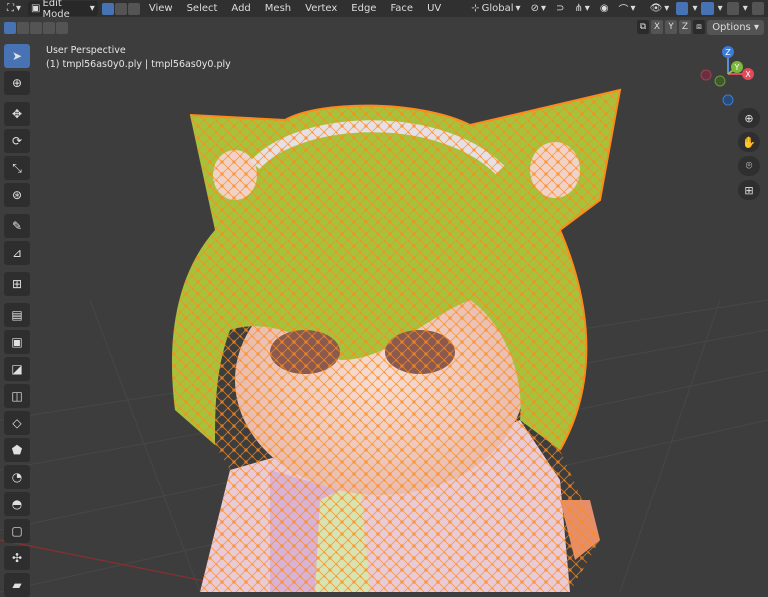  Describe the element at coordinates (202, 8) in the screenshot. I see `menu-select: Select` at that location.